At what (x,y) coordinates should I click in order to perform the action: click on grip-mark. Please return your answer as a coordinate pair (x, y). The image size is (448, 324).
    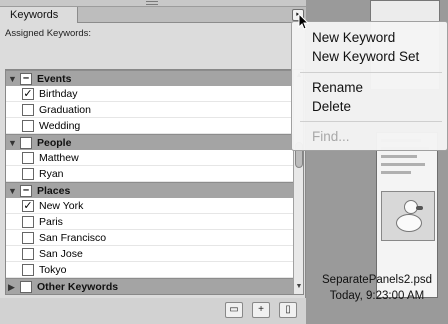
    Looking at the image, I should click on (152, 3).